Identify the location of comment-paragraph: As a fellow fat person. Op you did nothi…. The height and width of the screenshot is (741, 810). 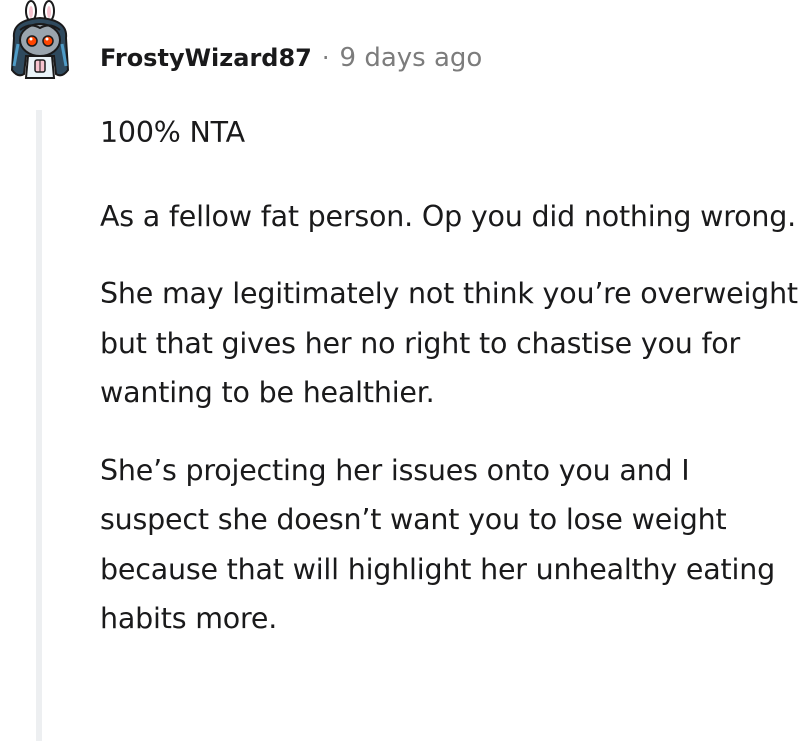
(448, 216).